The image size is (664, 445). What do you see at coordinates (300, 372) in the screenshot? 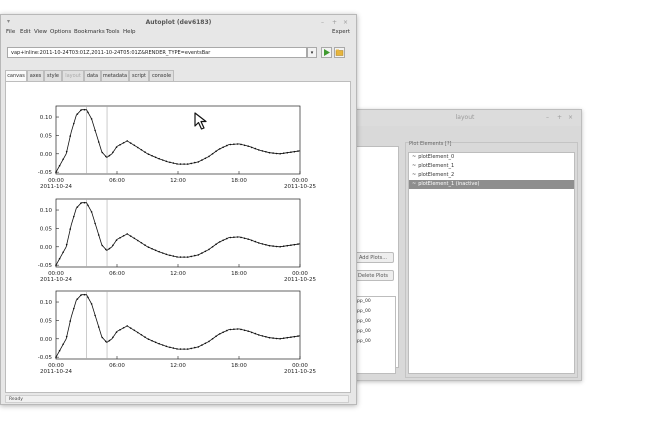
I see `x-date-label: 2011-10-25` at bounding box center [300, 372].